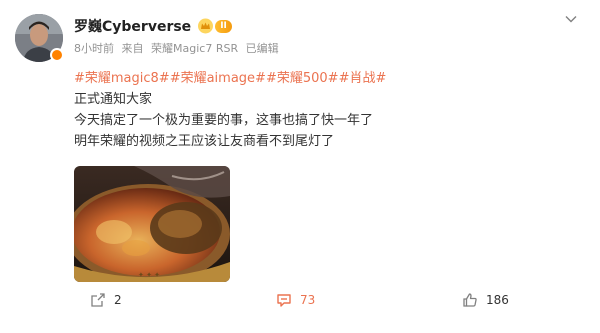 The width and height of the screenshot is (600, 333). I want to click on topic-link: #荣耀500#, so click(302, 78).